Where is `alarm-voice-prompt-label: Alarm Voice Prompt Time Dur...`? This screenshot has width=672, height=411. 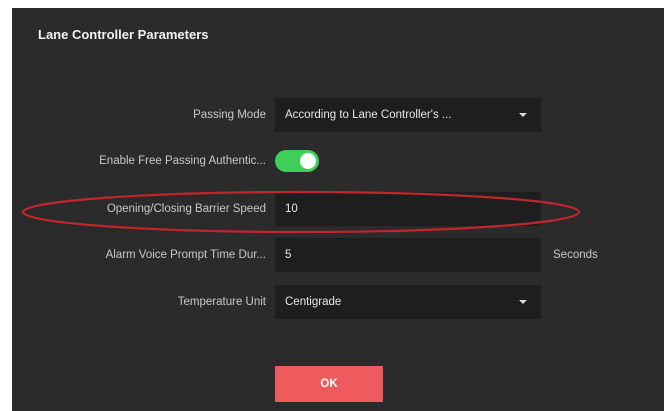 alarm-voice-prompt-label: Alarm Voice Prompt Time Dur... is located at coordinates (185, 255).